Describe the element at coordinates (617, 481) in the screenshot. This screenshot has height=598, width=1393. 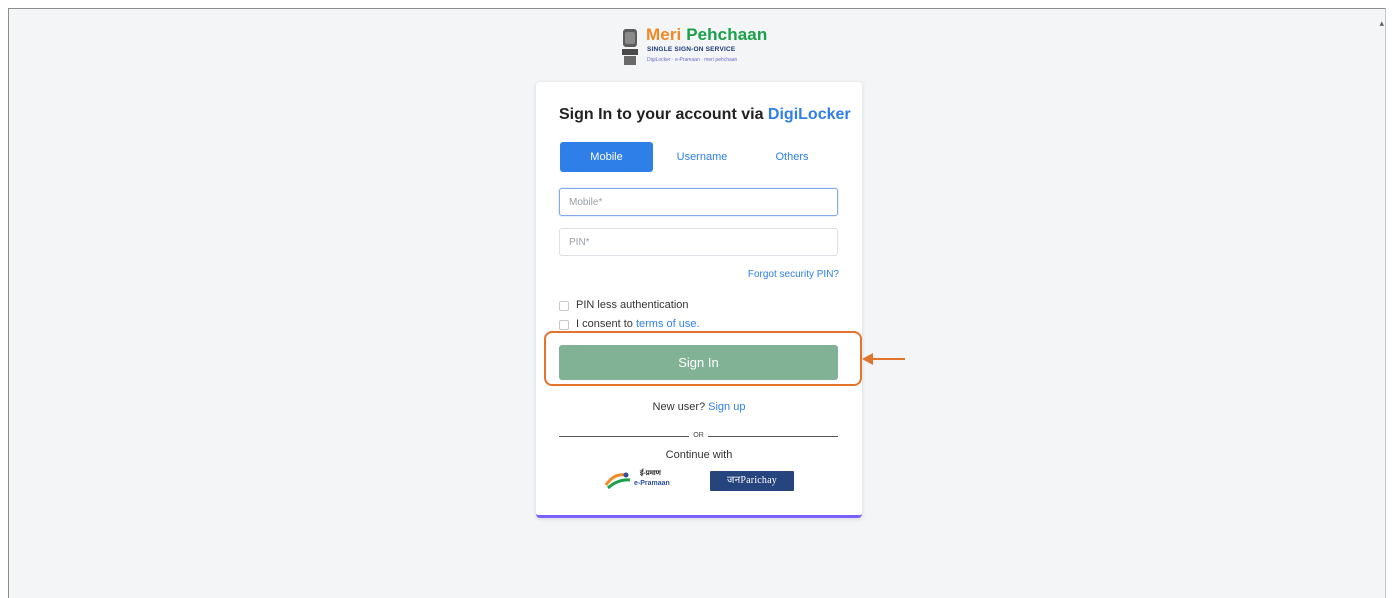
I see `epramaan-logo-icon` at that location.